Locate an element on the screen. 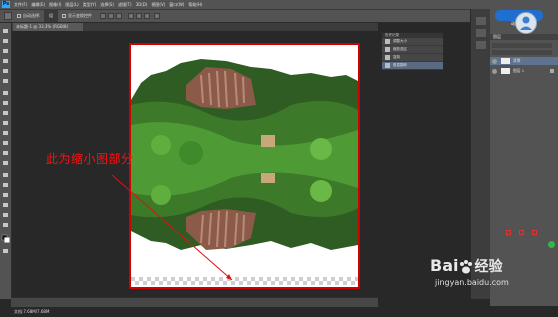  layer-mask-icon is located at coordinates (534, 232).